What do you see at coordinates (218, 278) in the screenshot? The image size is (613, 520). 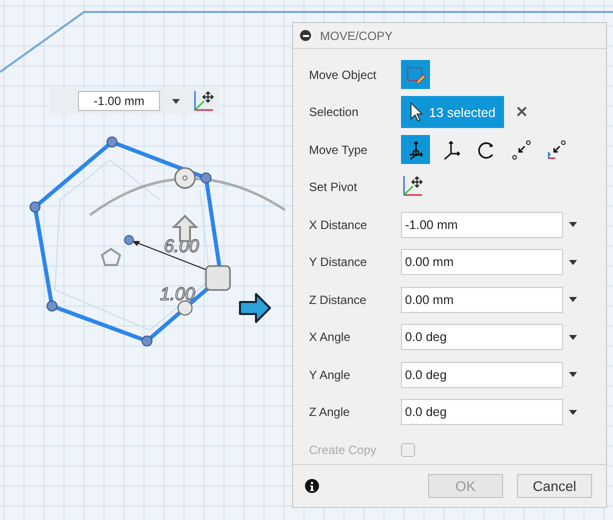 I see `move-handle` at bounding box center [218, 278].